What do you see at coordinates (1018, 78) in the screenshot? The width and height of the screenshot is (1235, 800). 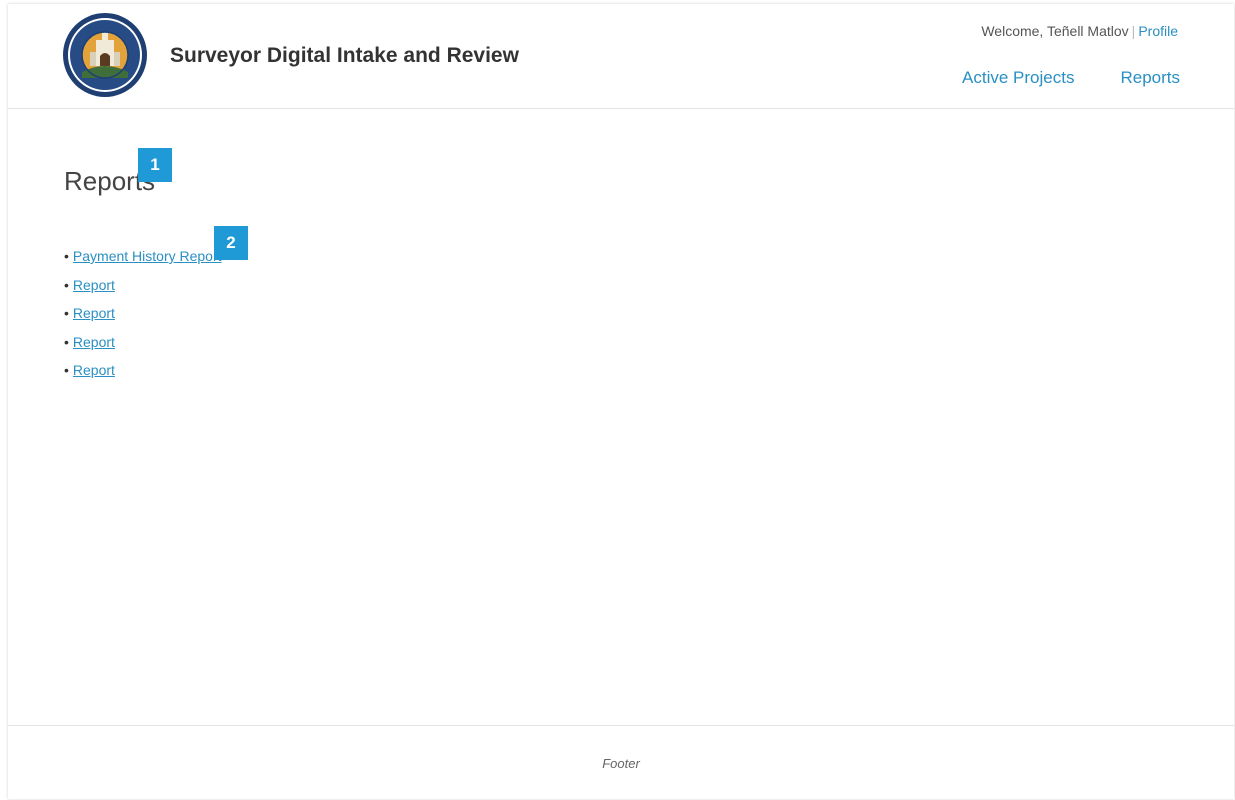 I see `nav-active-projects: Active Projects` at bounding box center [1018, 78].